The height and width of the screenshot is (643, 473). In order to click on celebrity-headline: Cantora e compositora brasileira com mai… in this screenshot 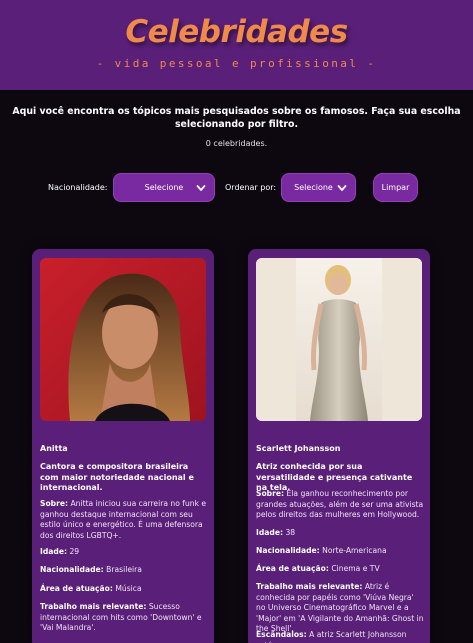, I will do `click(117, 477)`.